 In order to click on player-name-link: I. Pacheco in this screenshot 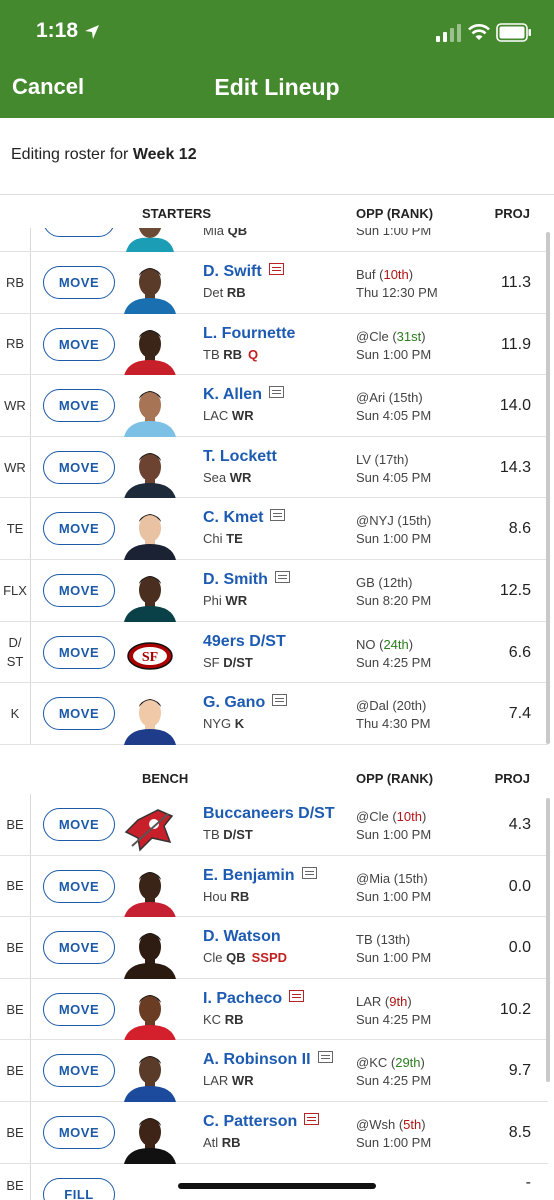, I will do `click(242, 998)`.